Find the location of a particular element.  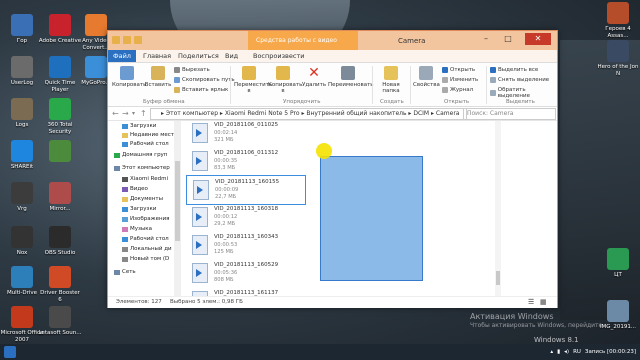

selection-rectangle is located at coordinates (371, 218).